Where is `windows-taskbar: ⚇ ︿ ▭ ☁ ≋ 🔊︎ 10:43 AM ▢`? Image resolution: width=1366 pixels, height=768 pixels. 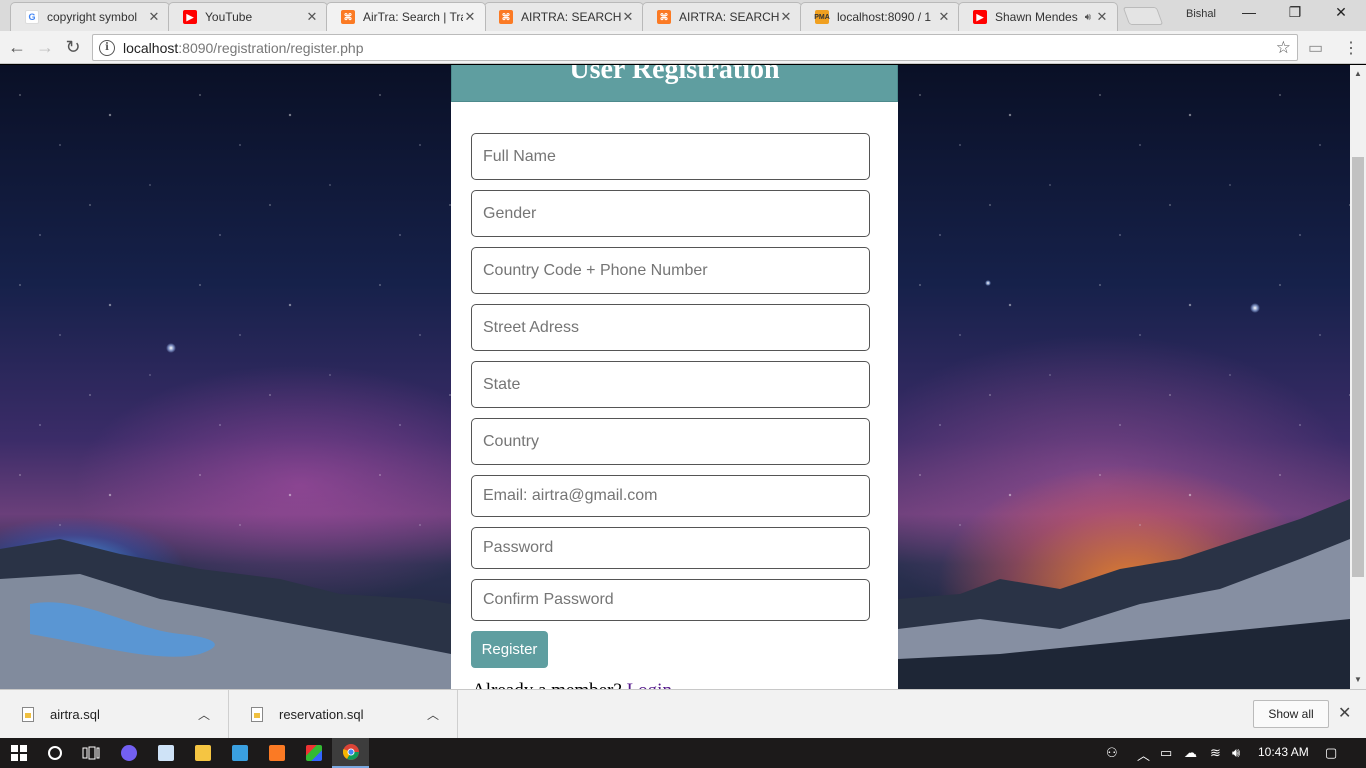
windows-taskbar: ⚇ ︿ ▭ ☁ ≋ 🔊︎ 10:43 AM ▢ is located at coordinates (683, 753).